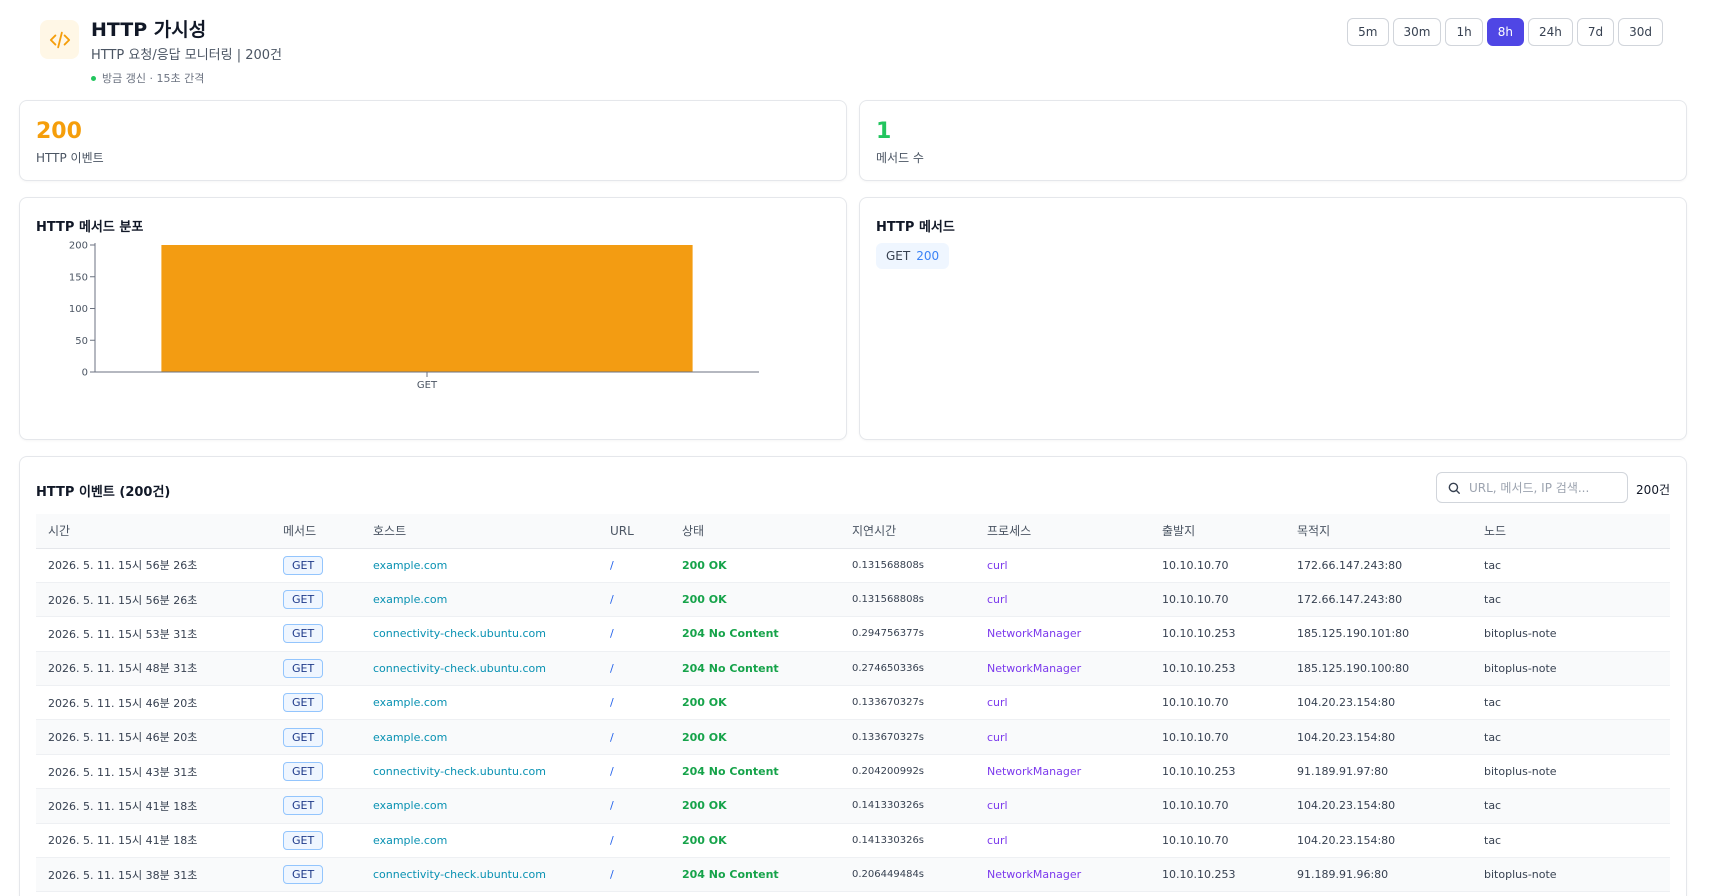 This screenshot has height=896, width=1709. Describe the element at coordinates (153, 531) in the screenshot. I see `column-header-time: 시간` at that location.